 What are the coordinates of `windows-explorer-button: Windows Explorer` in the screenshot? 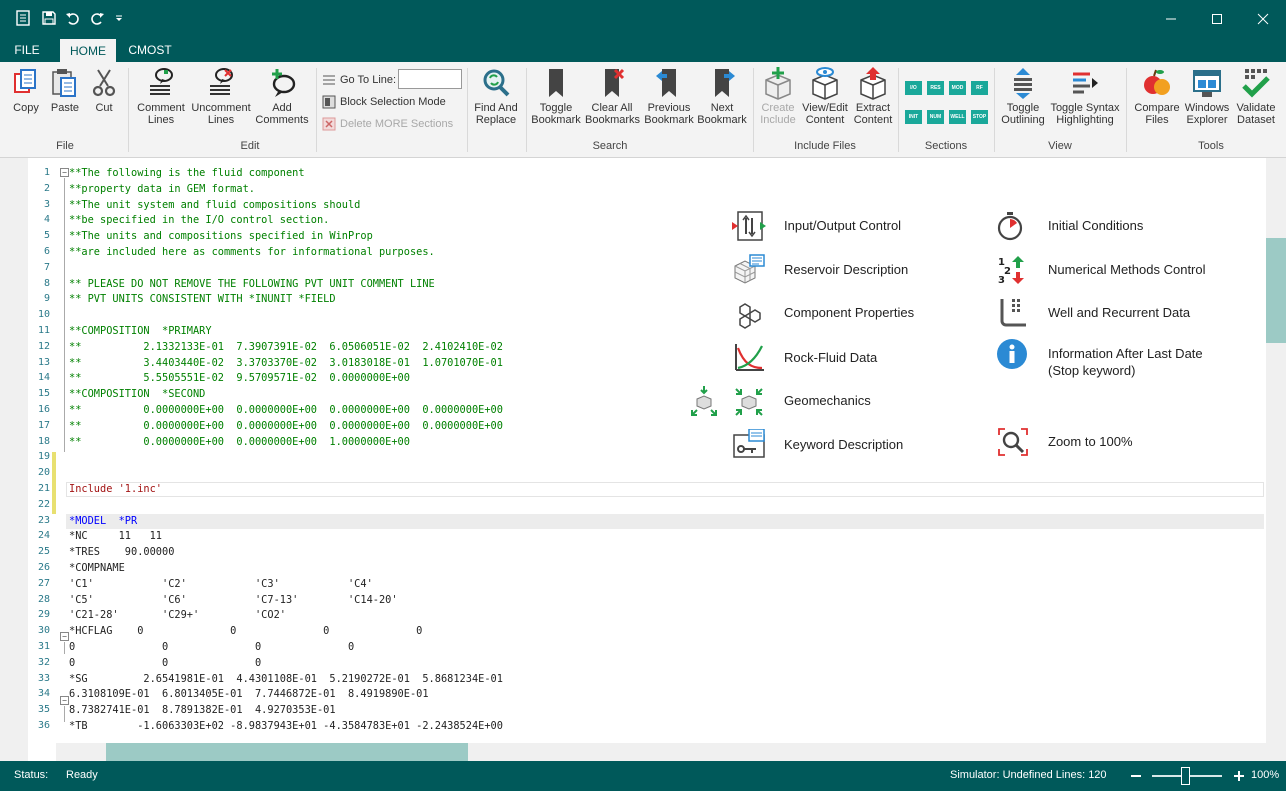 It's located at (1207, 96).